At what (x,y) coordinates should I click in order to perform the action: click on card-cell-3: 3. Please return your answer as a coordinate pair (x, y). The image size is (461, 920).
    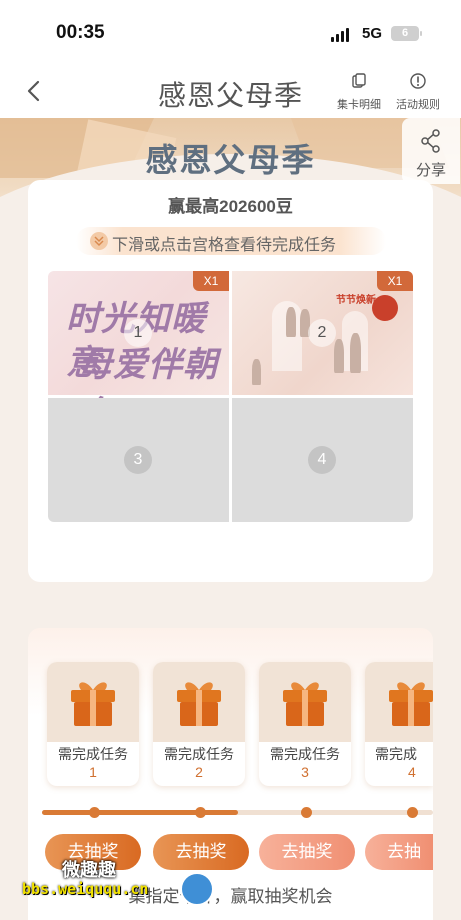
    Looking at the image, I should click on (138, 460).